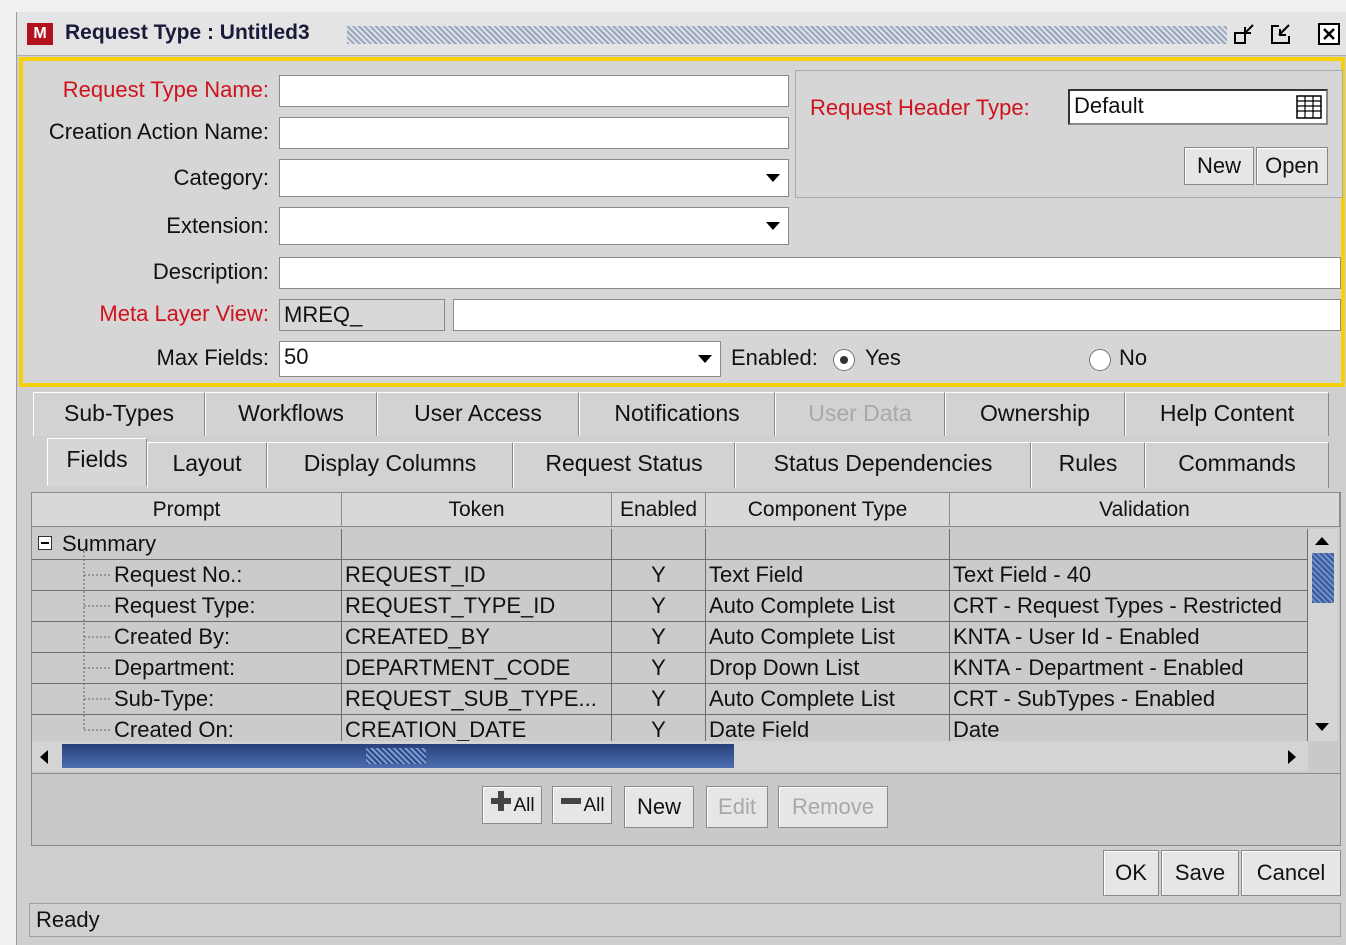 The height and width of the screenshot is (945, 1346). Describe the element at coordinates (828, 575) in the screenshot. I see `component-type-cell: Text Field` at that location.